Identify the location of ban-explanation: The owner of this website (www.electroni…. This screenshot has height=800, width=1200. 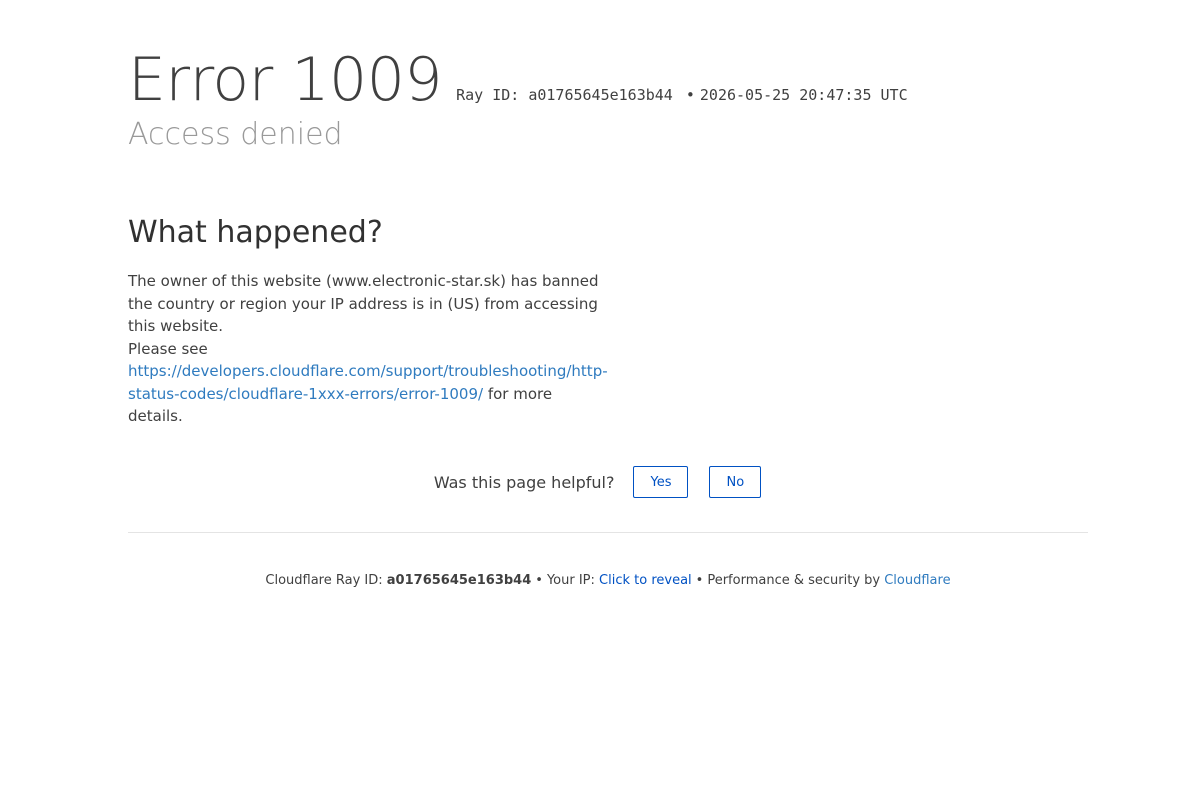
(363, 303).